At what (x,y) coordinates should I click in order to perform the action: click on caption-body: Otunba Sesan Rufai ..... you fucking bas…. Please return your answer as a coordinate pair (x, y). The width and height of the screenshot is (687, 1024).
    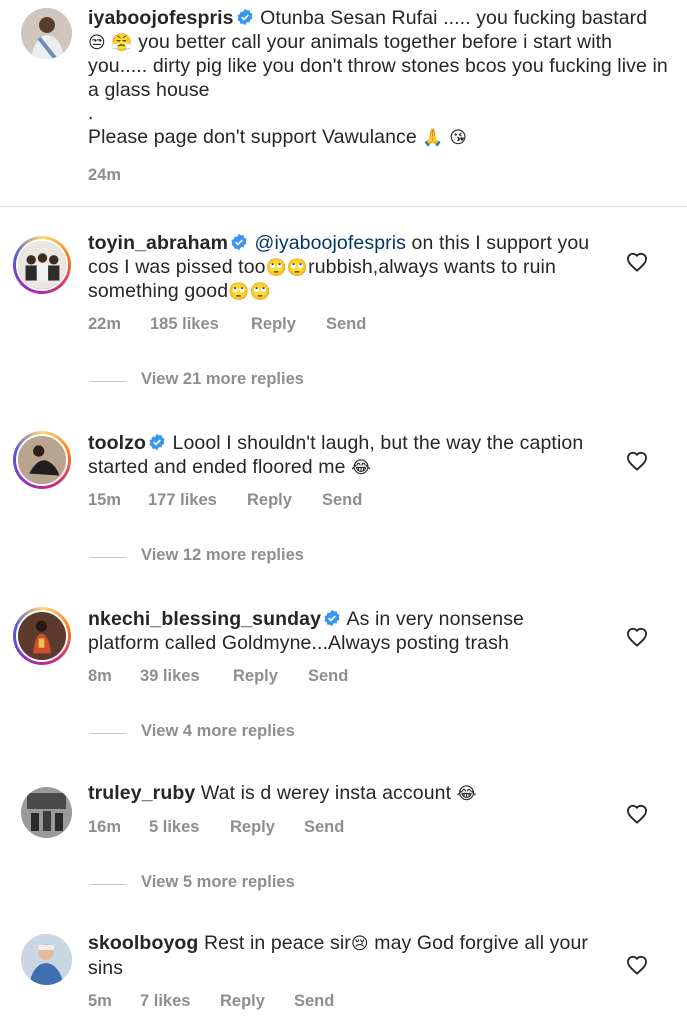
    Looking at the image, I should click on (454, 18).